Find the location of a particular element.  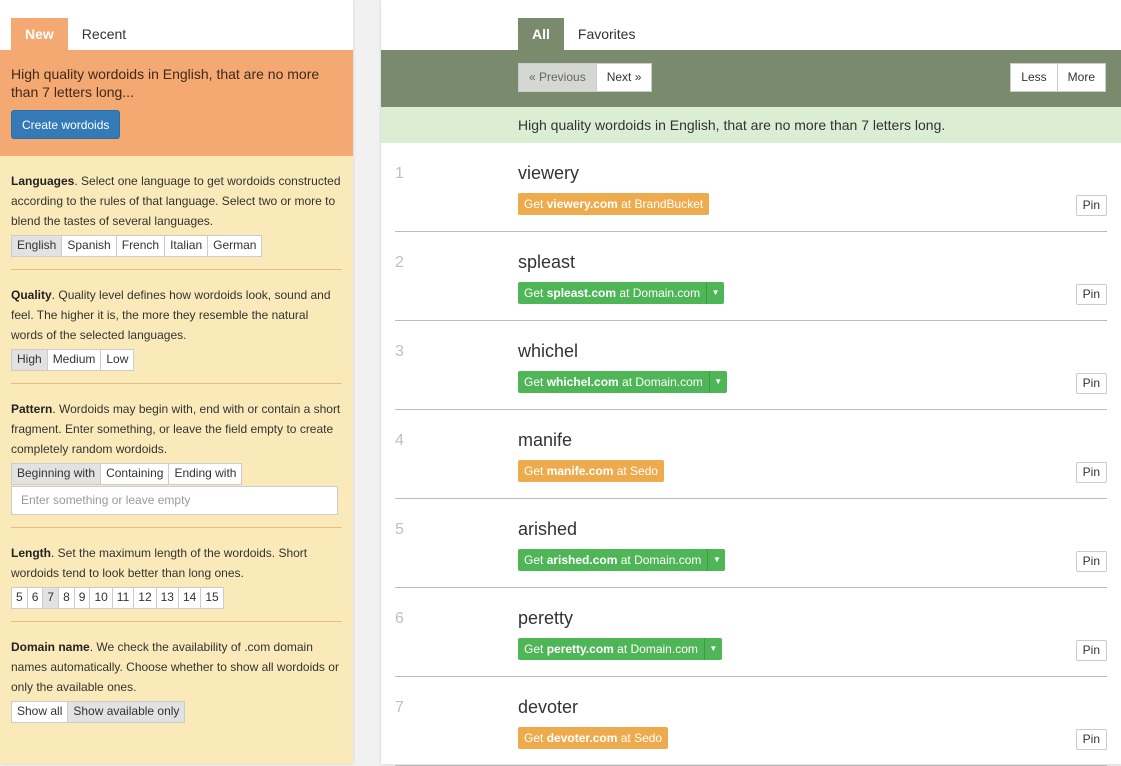

length-option: 7 is located at coordinates (51, 598).